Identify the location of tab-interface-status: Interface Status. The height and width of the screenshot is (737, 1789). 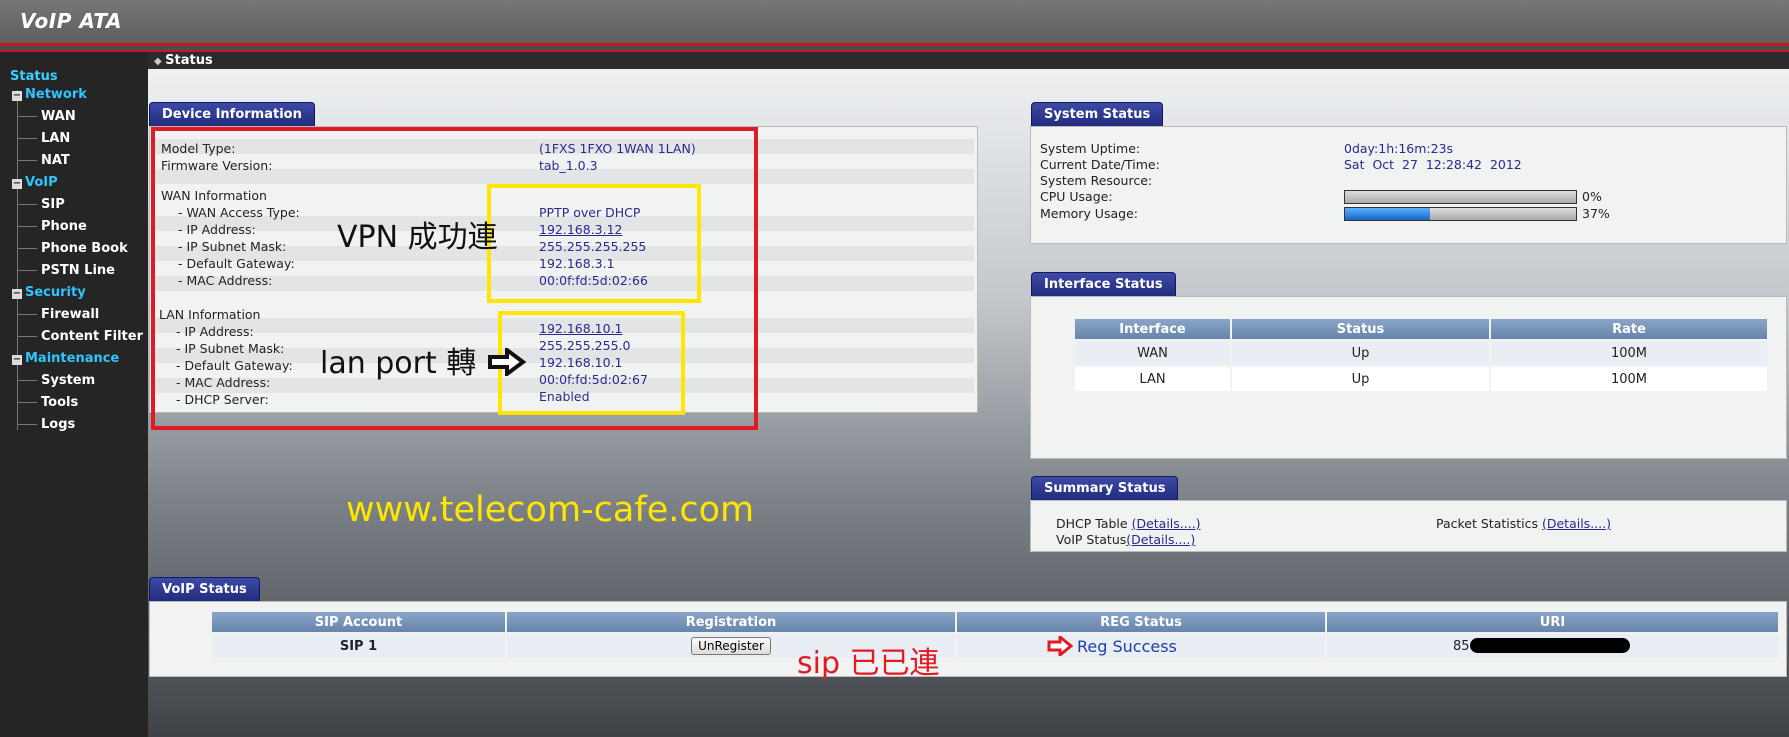
(1103, 284).